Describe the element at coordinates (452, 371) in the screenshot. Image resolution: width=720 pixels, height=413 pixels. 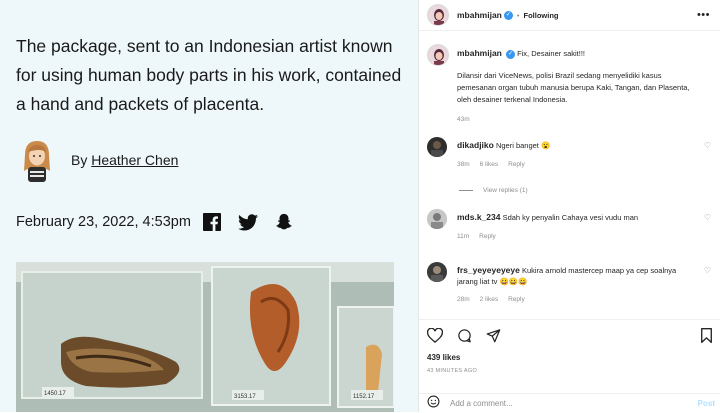
I see `posted-ago: 43 MINUTES AGO` at that location.